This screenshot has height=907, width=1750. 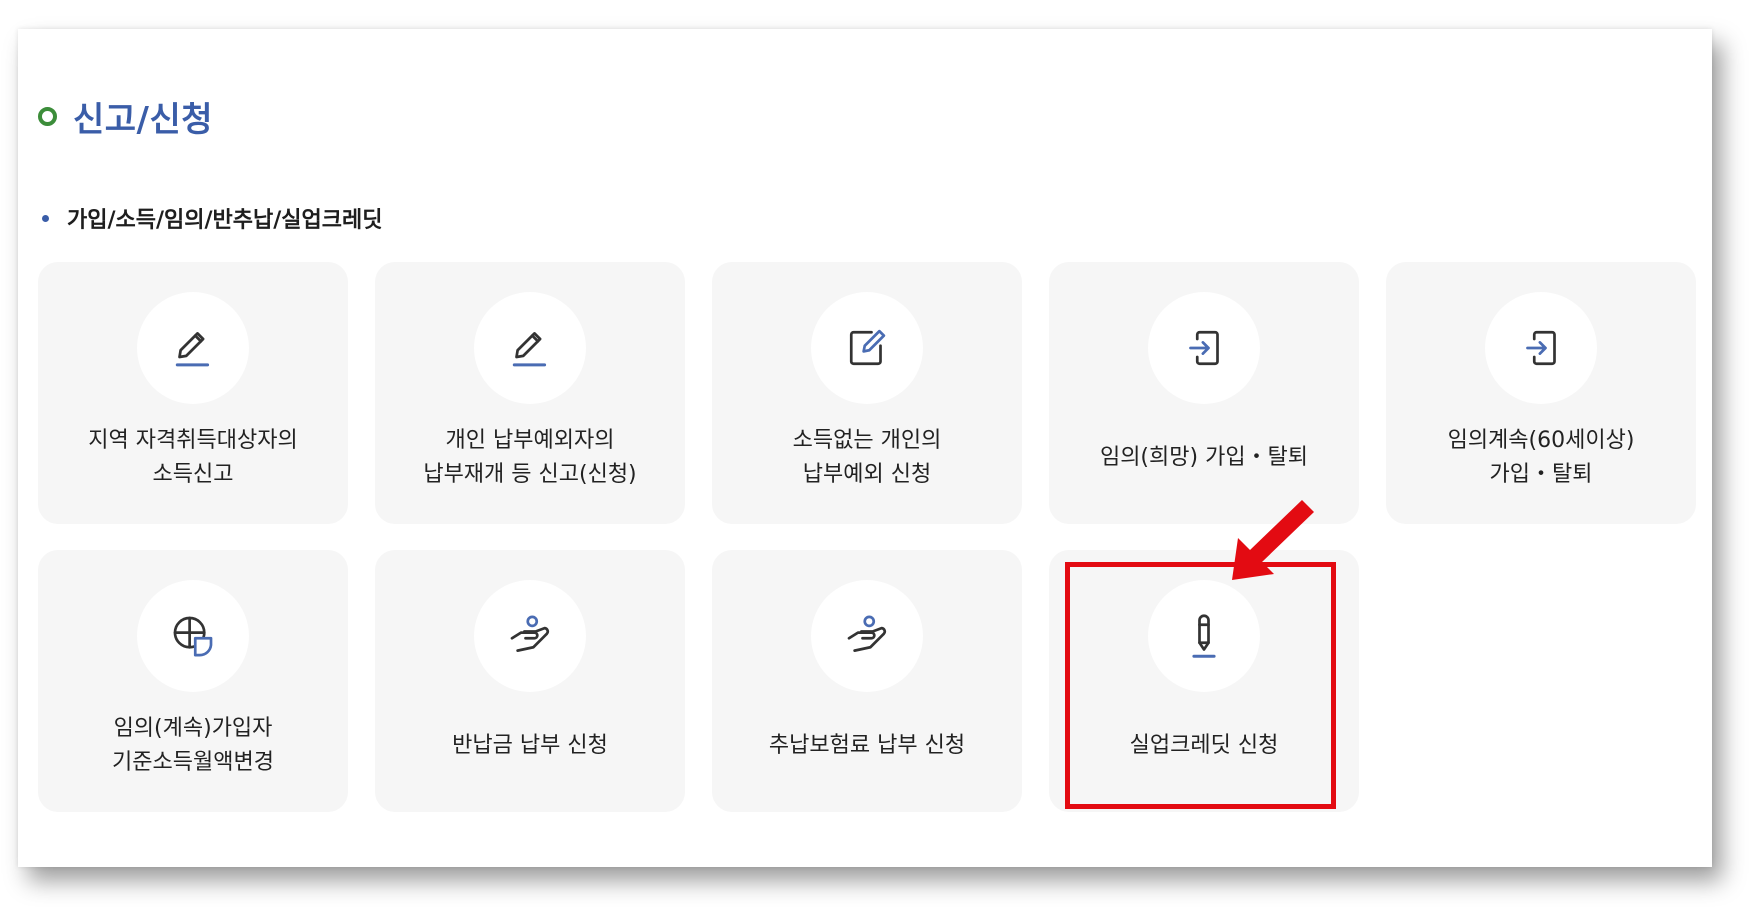 I want to click on card-payment-exemption-request: 소득없는 개인의 납부예외 신청, so click(x=867, y=393).